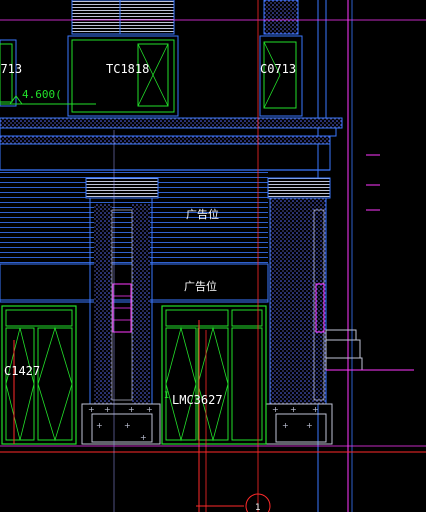  I want to click on upper-stone-pier-right, so click(281, 17).